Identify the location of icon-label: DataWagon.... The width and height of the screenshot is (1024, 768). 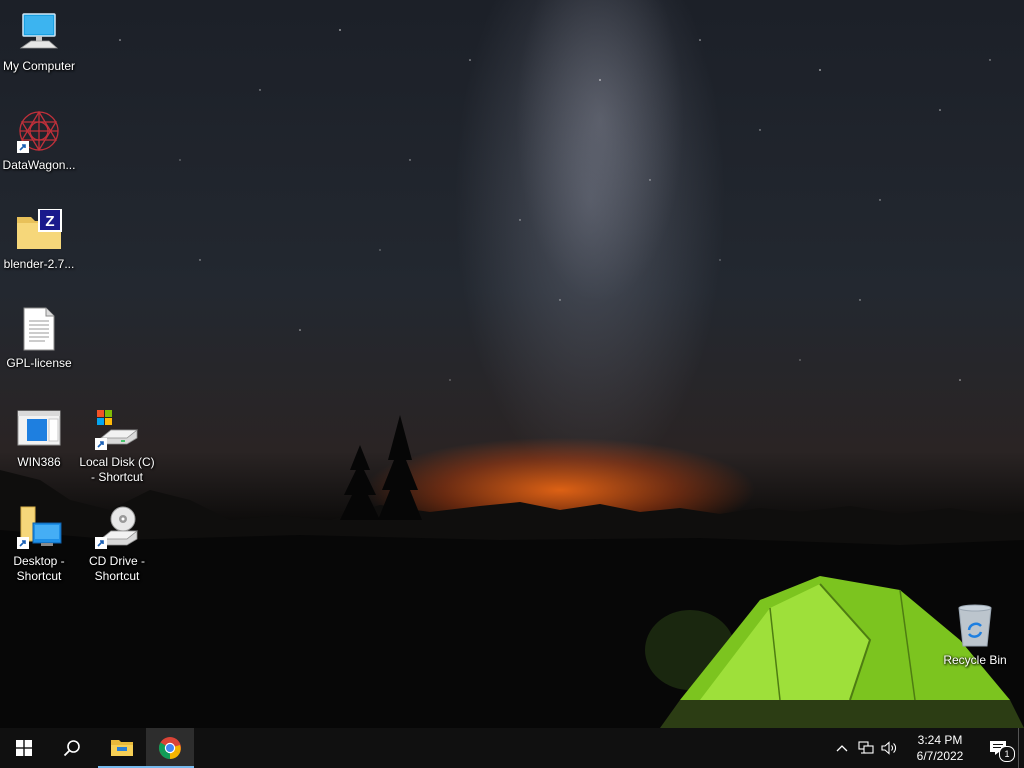
(39, 165).